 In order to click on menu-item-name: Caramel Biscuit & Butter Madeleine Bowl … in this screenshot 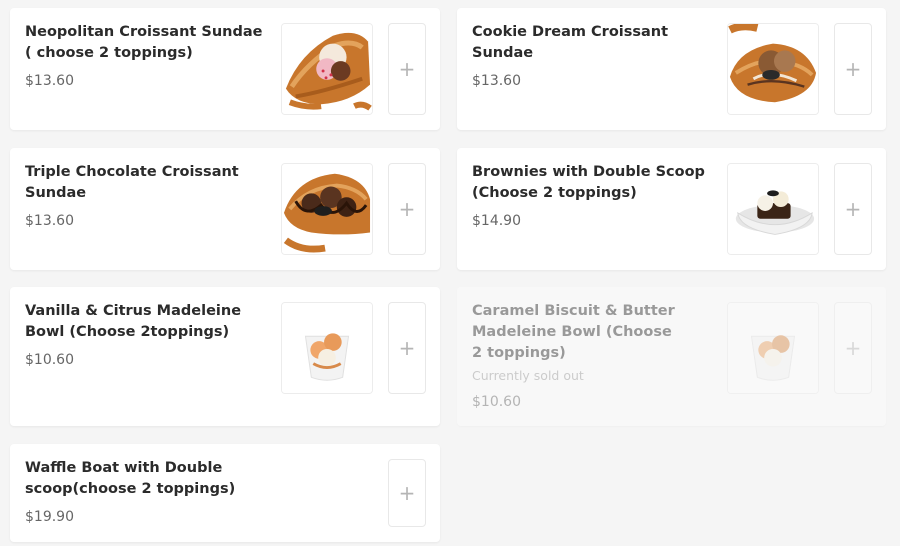, I will do `click(573, 332)`.